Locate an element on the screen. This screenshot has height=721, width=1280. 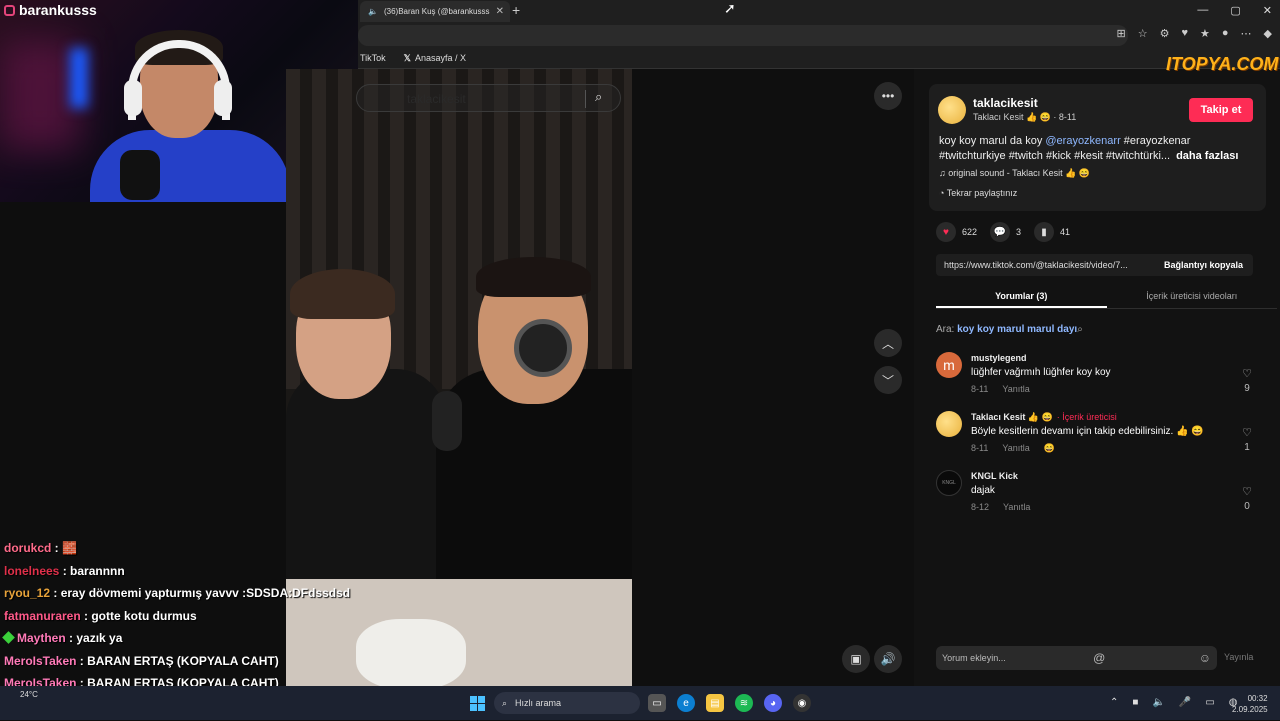
repost-icon: ◔ is located at coordinates (943, 193).